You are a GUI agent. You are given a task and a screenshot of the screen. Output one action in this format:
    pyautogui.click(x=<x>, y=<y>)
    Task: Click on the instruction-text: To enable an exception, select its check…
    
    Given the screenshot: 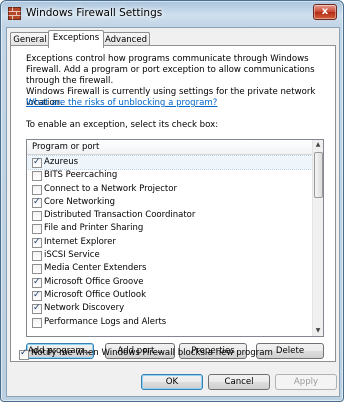 What is the action you would take?
    pyautogui.click(x=122, y=125)
    